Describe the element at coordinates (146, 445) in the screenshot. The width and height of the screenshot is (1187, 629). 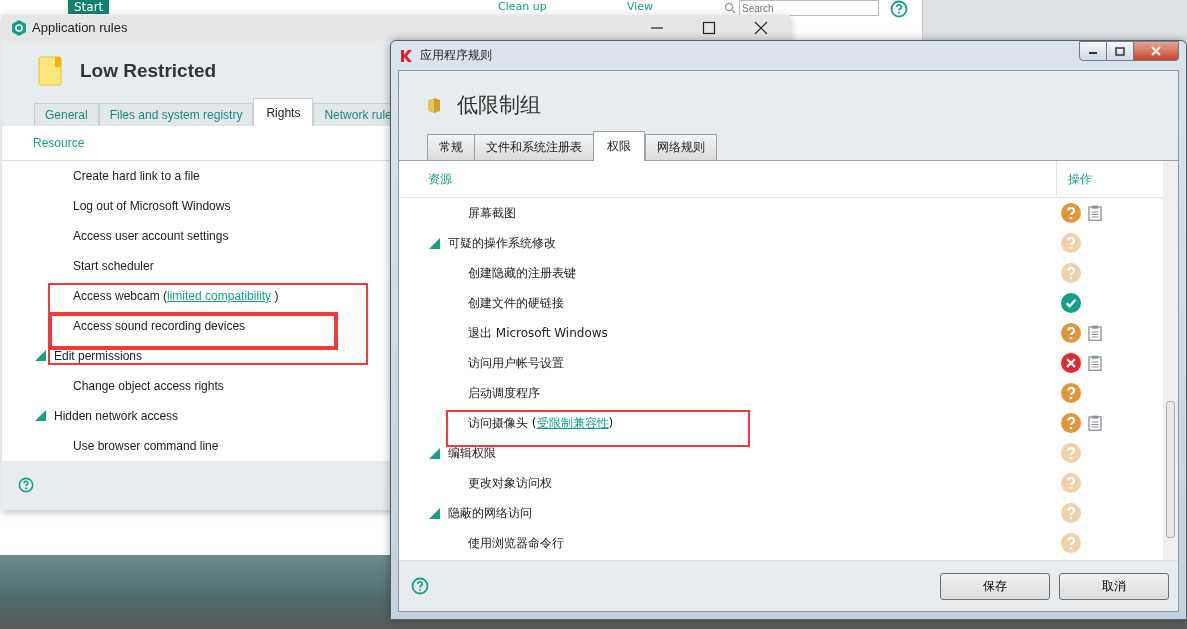
I see `resource-name: Use browser command line` at that location.